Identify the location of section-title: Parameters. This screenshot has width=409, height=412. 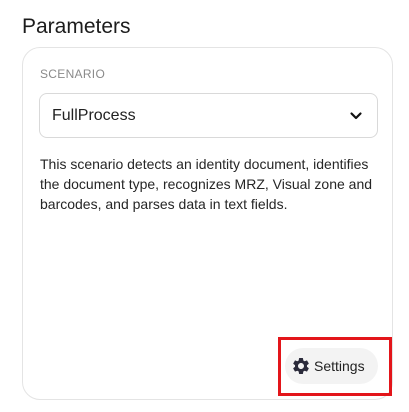
(76, 26).